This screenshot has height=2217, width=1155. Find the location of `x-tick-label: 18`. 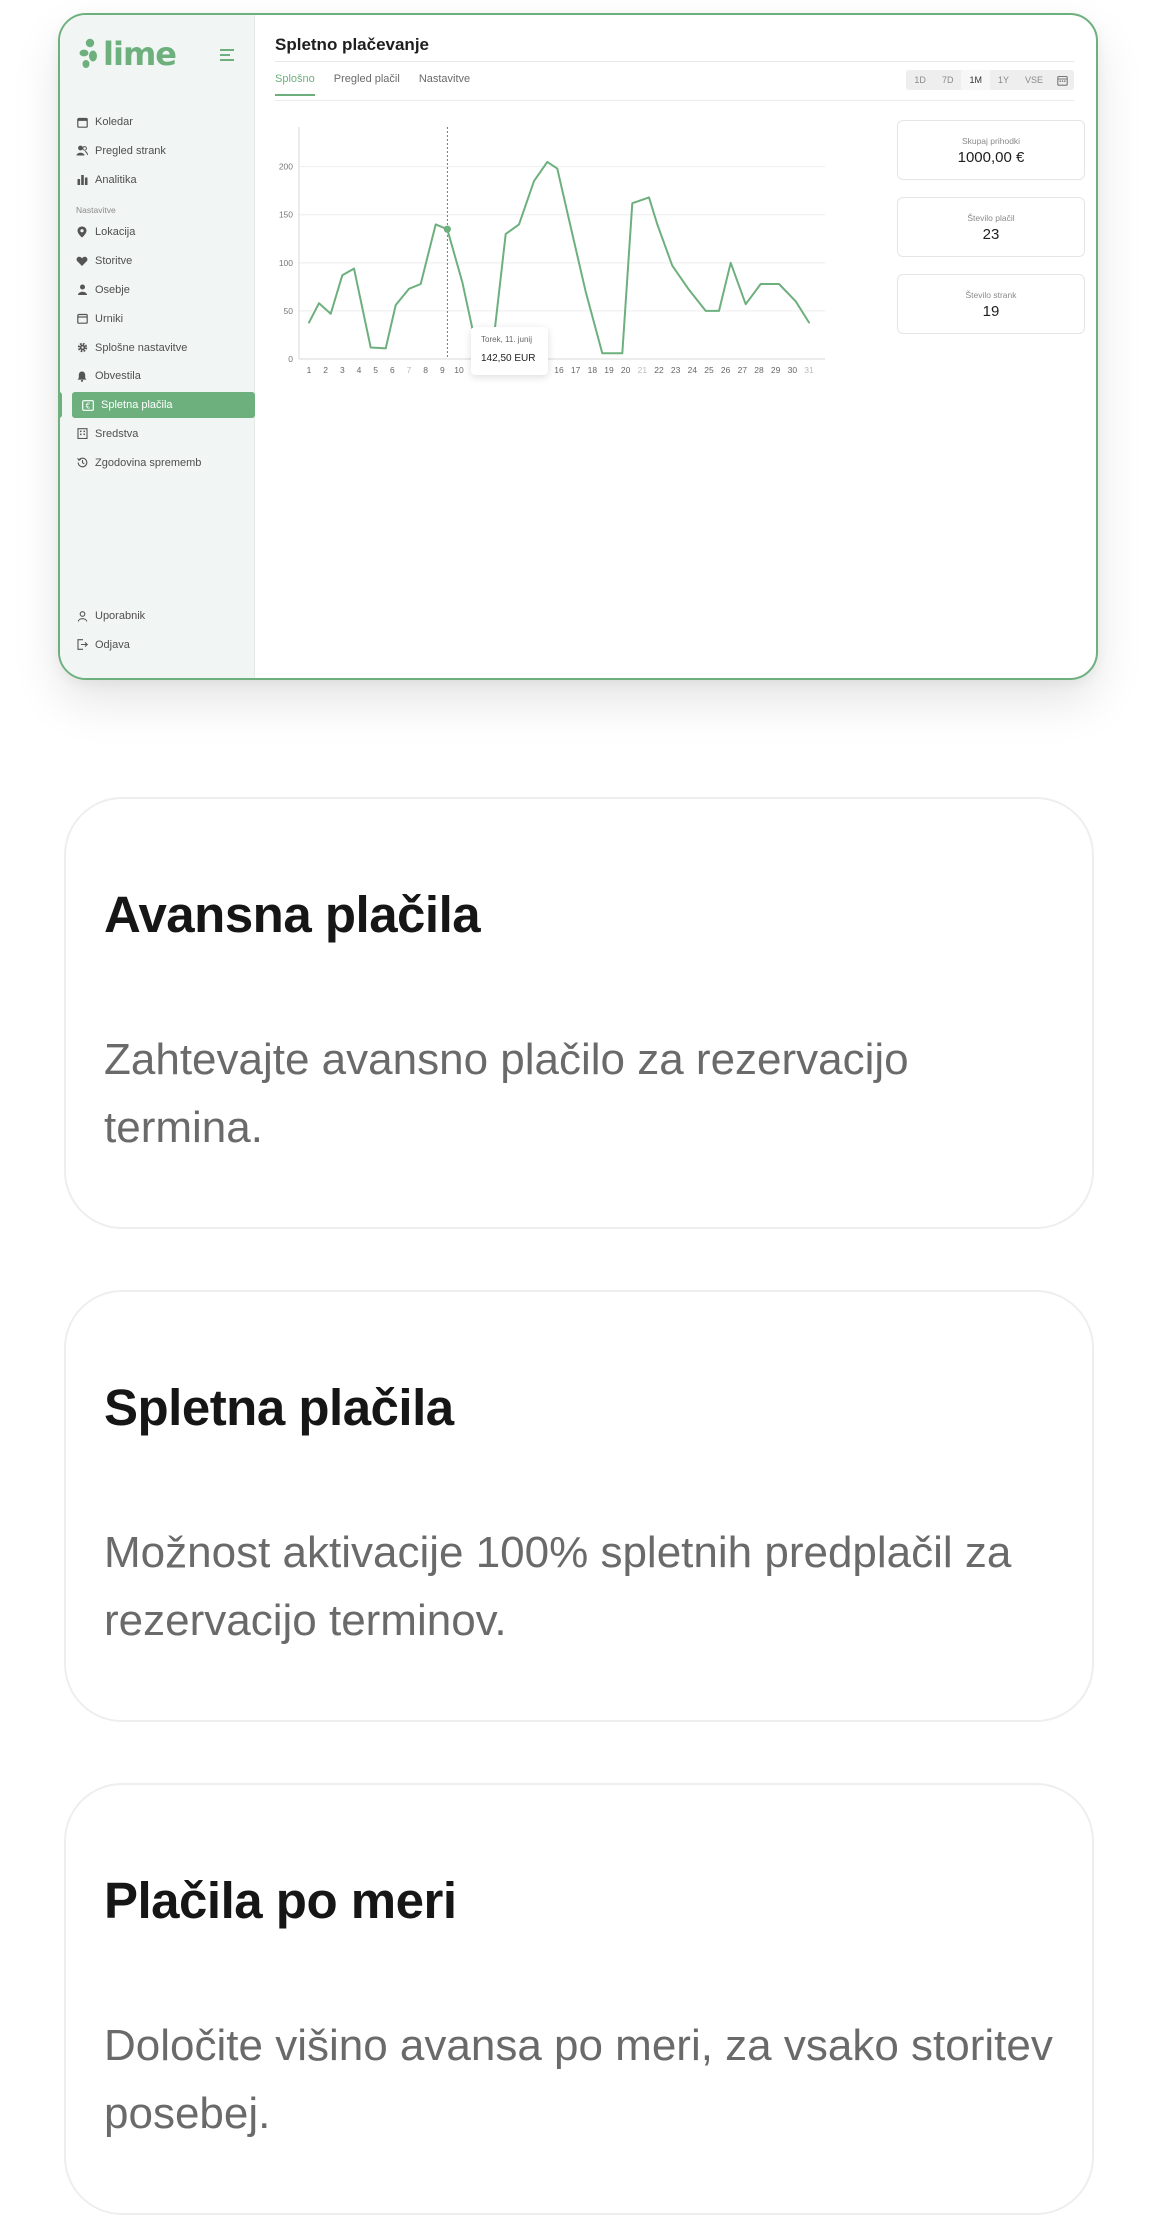

x-tick-label: 18 is located at coordinates (593, 370).